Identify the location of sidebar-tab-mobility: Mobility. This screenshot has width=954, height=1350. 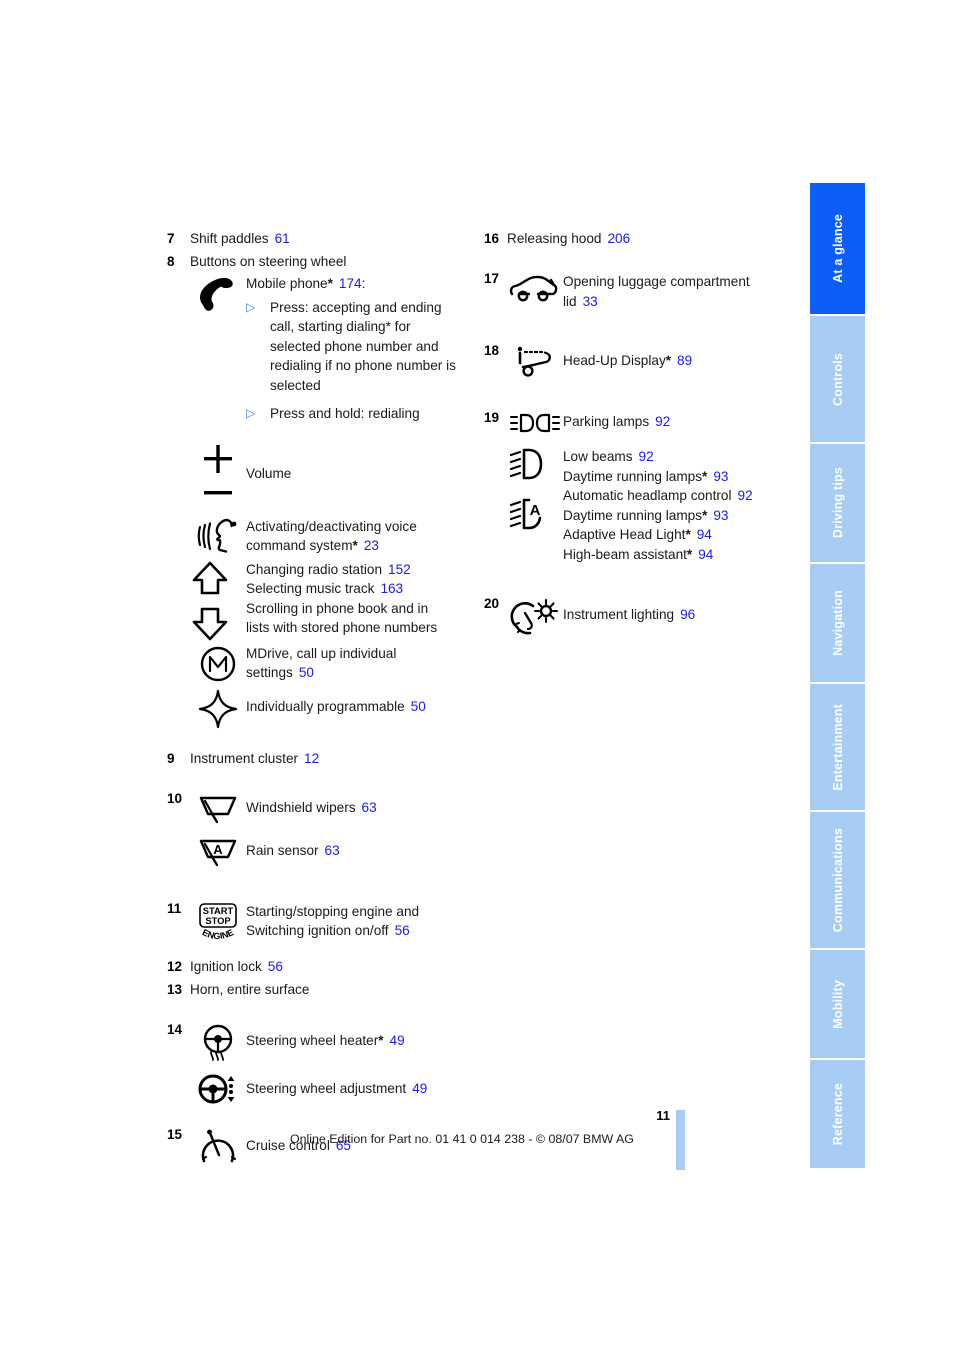
(837, 1005).